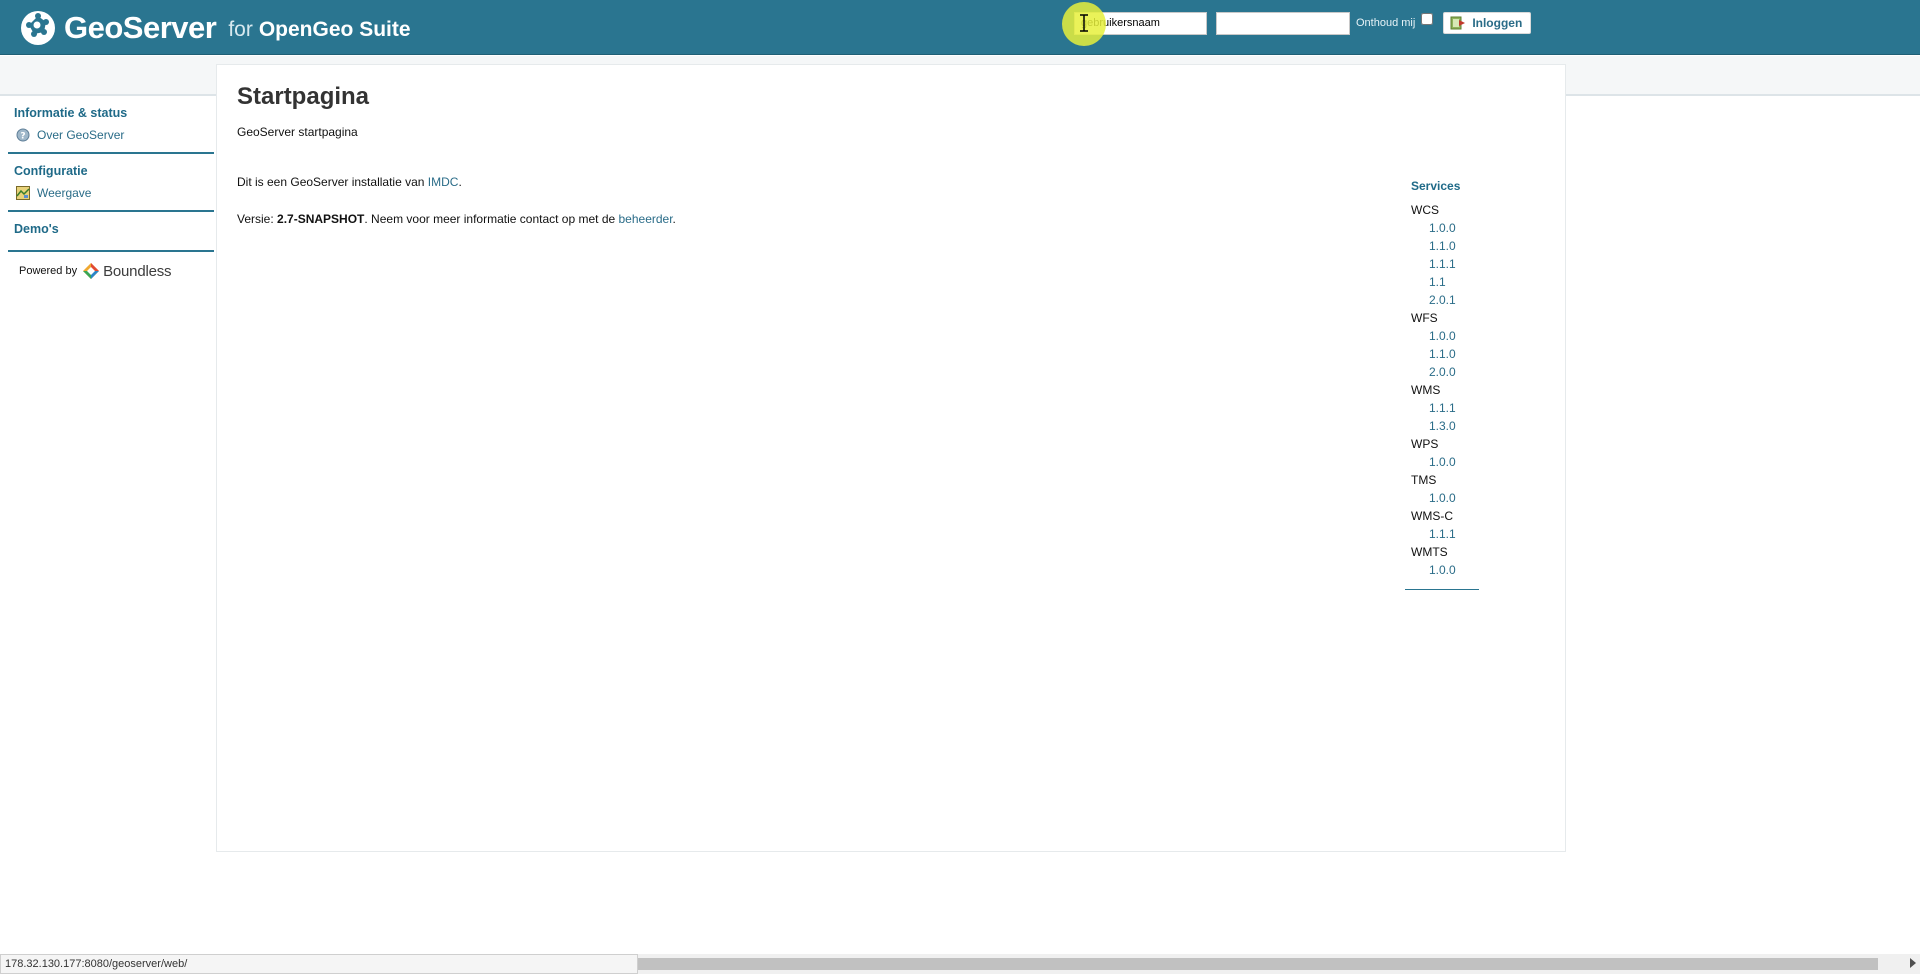 Image resolution: width=1920 pixels, height=974 pixels. I want to click on service-name-wcs: WCS, so click(1425, 210).